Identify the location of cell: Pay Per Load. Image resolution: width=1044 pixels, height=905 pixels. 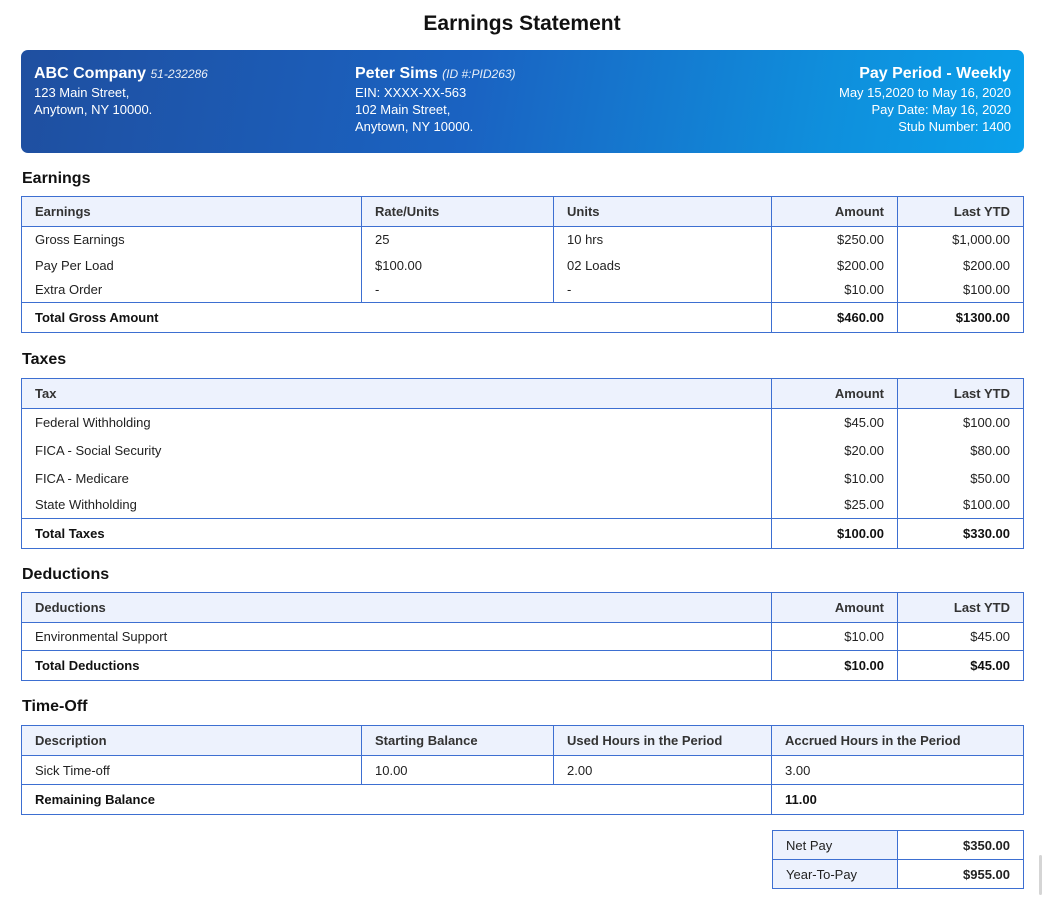
(191, 265).